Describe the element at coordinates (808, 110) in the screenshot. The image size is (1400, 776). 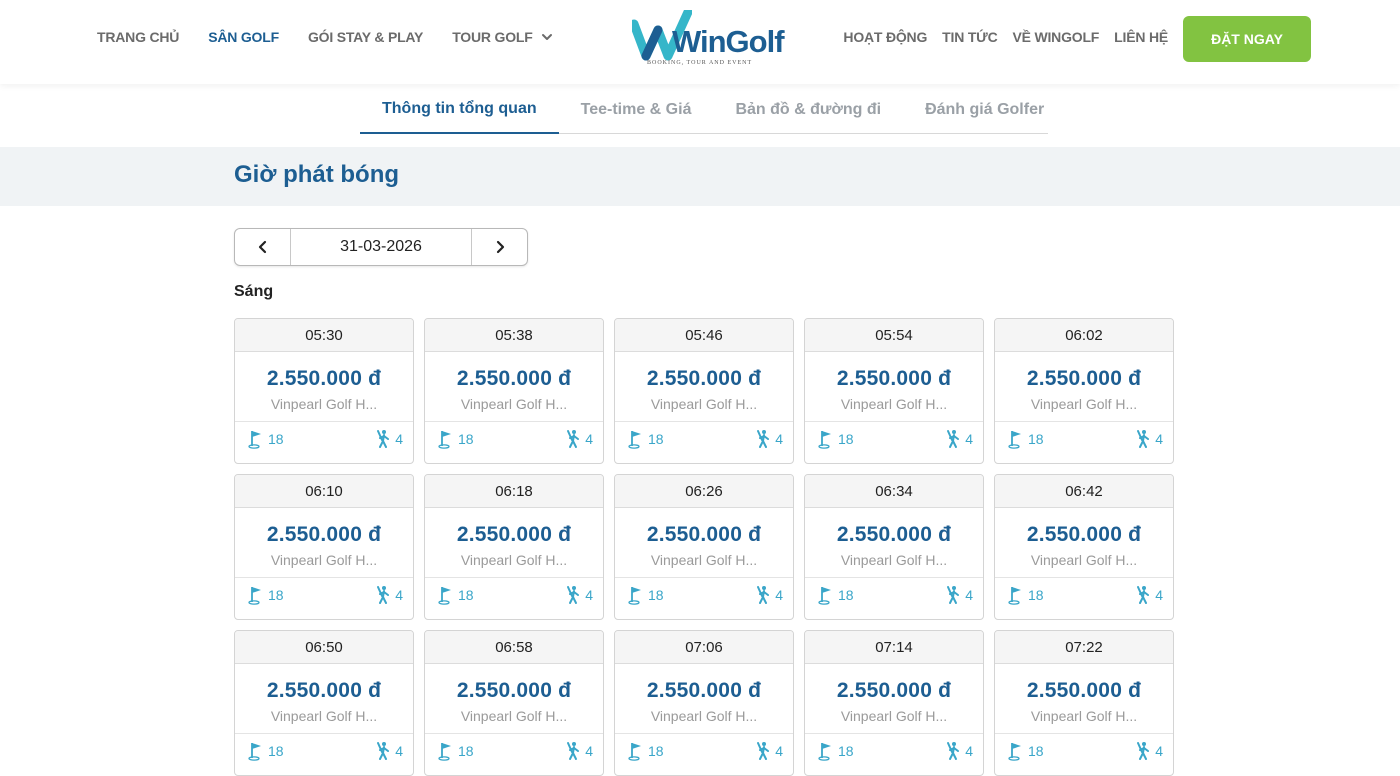
I see `tab-map-directions: Bản đồ & đường đi` at that location.